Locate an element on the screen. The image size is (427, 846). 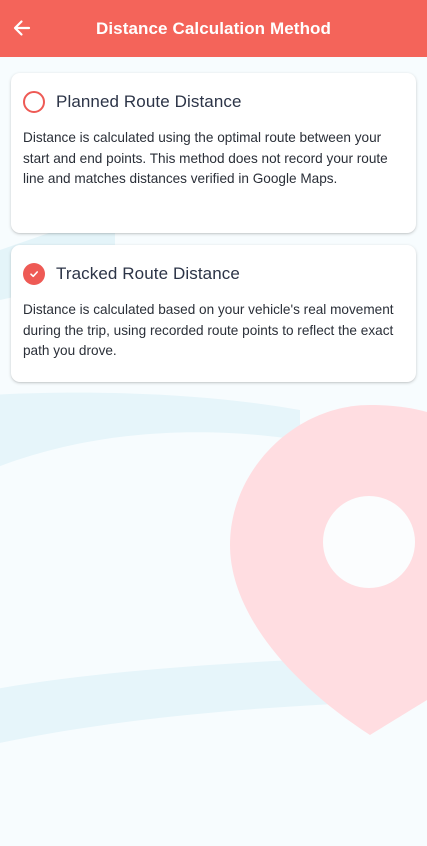
option-header: Planned Route Distance is located at coordinates (213, 102).